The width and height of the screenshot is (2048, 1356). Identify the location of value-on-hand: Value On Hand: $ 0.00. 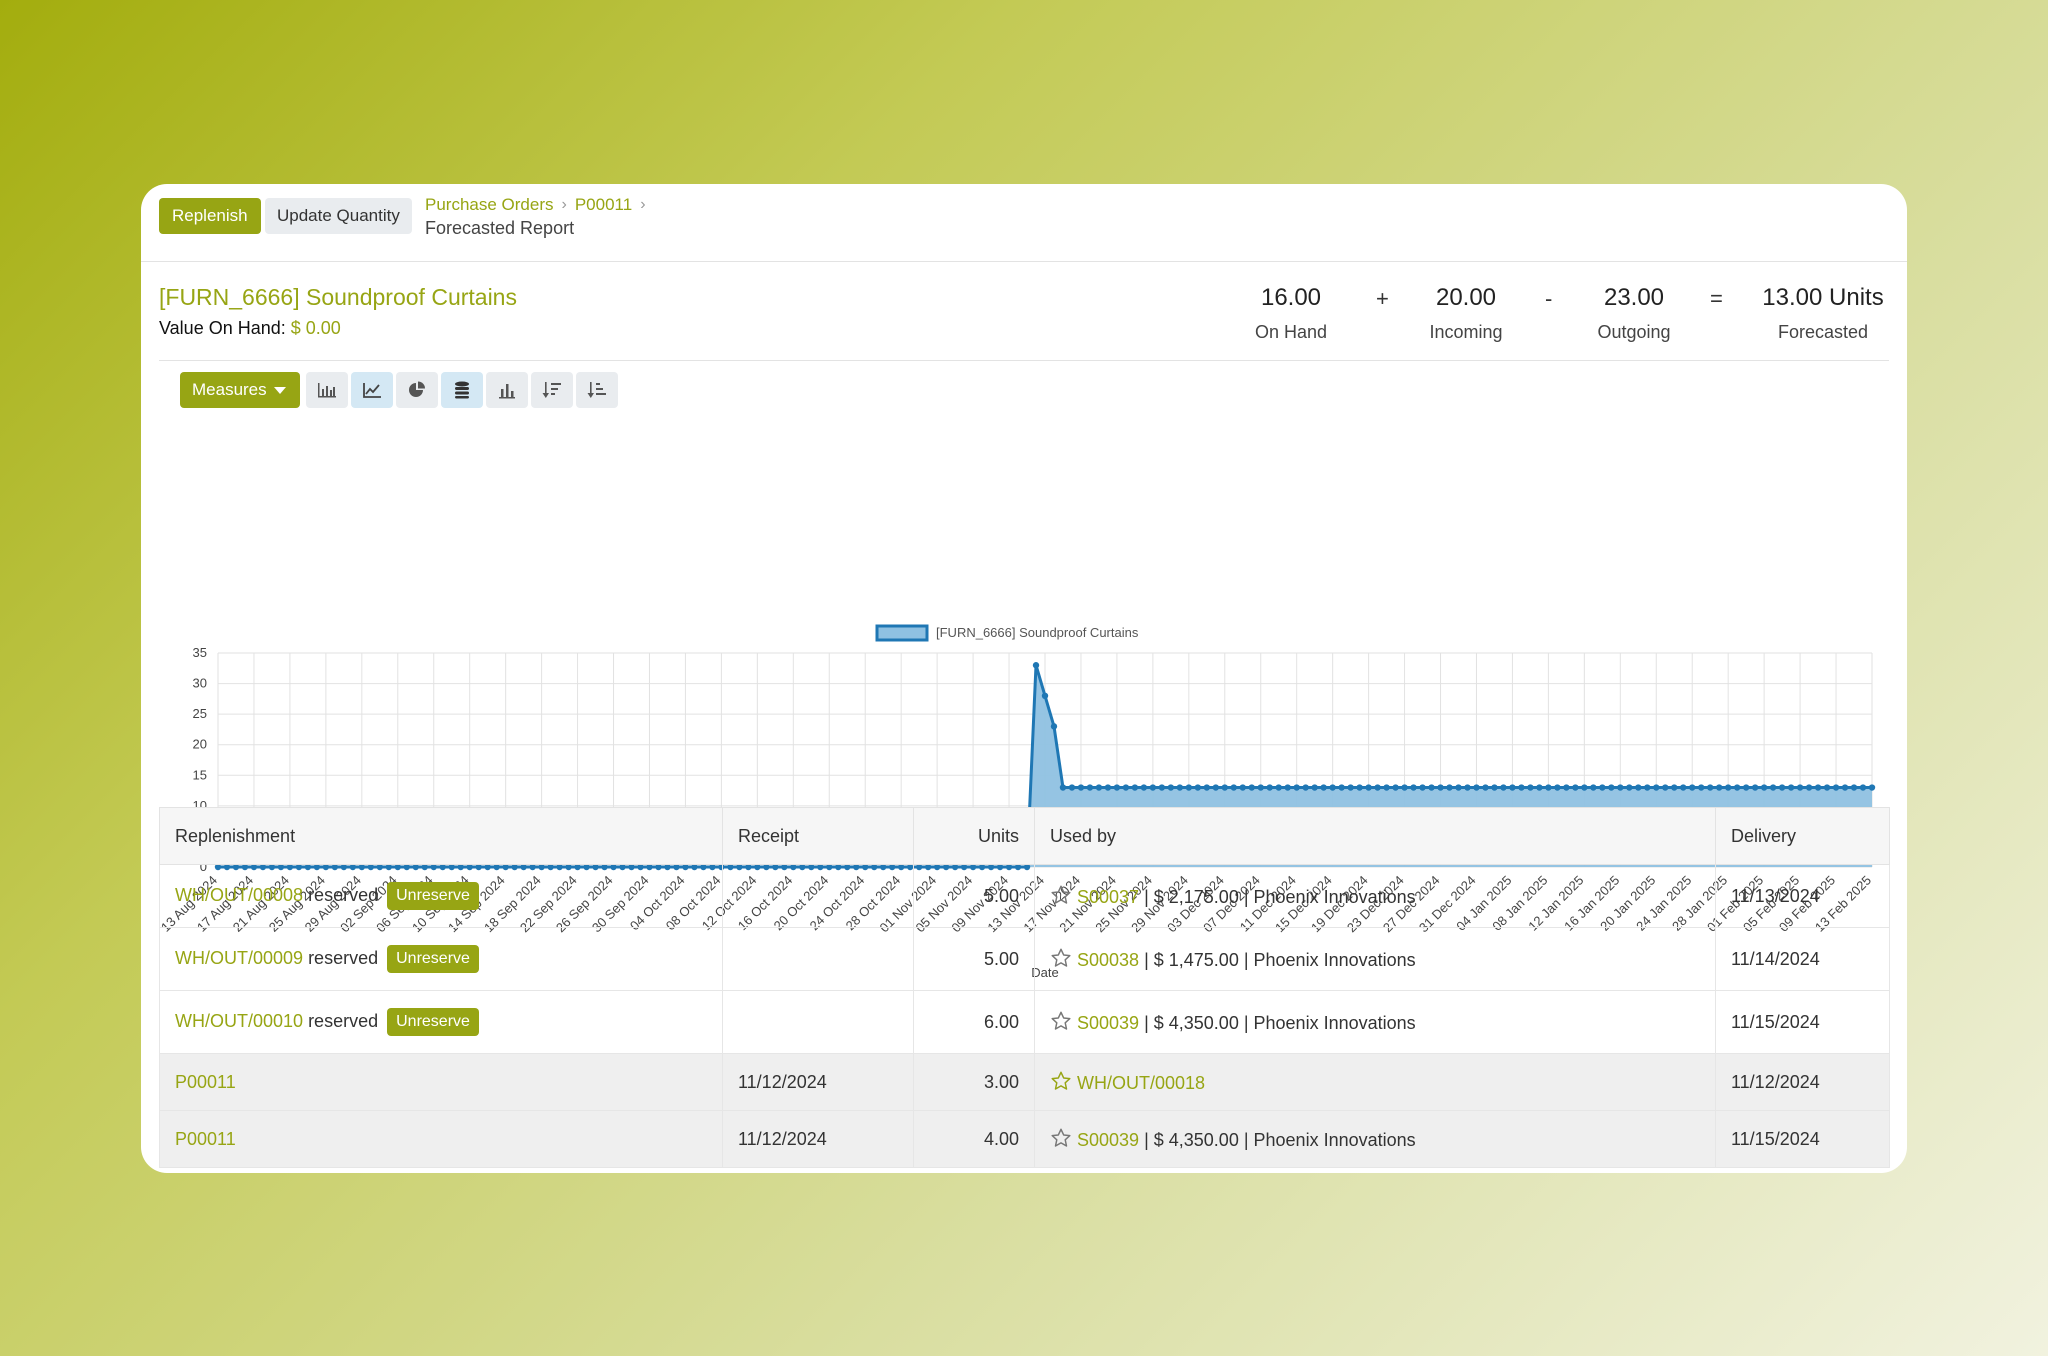
(250, 328).